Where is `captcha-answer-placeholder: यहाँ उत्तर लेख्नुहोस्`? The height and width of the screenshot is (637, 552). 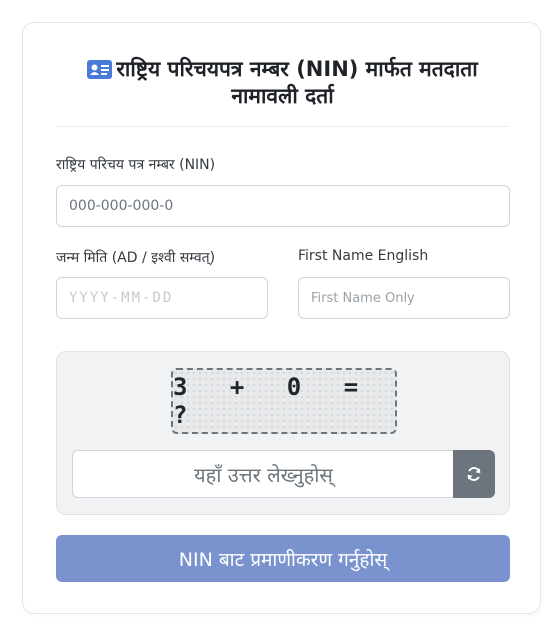
captcha-answer-placeholder: यहाँ उत्तर लेख्नुहोस् is located at coordinates (263, 474).